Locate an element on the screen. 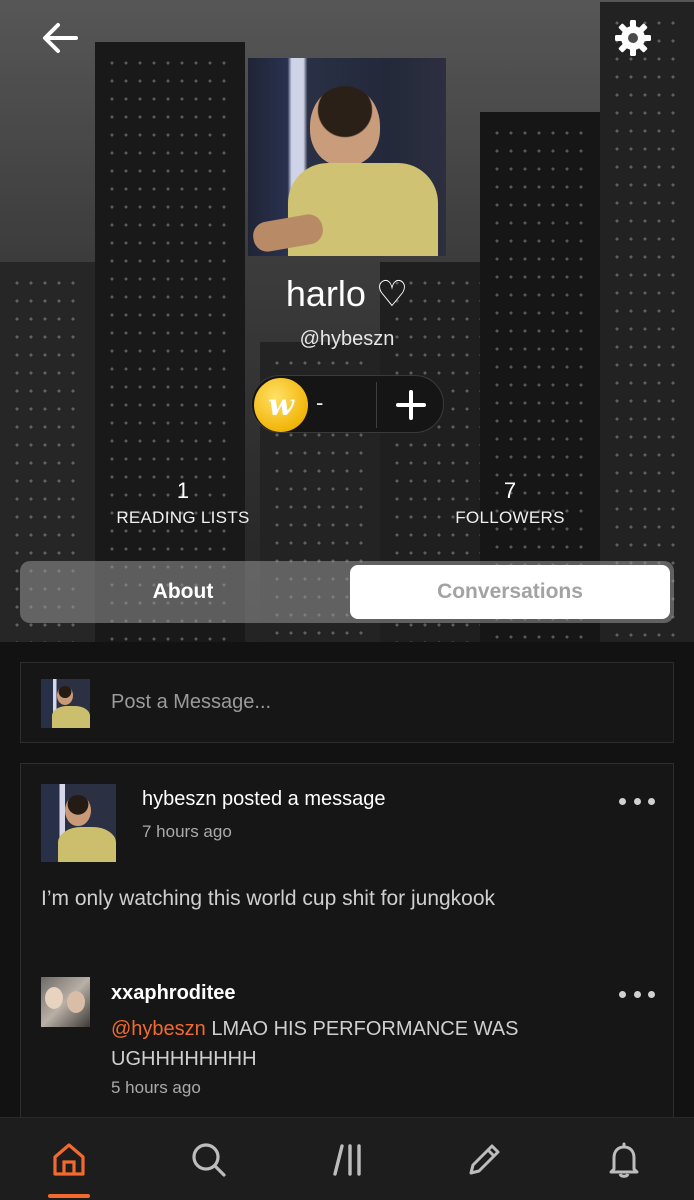 This screenshot has width=694, height=1200. current-user-avatar is located at coordinates (65, 703).